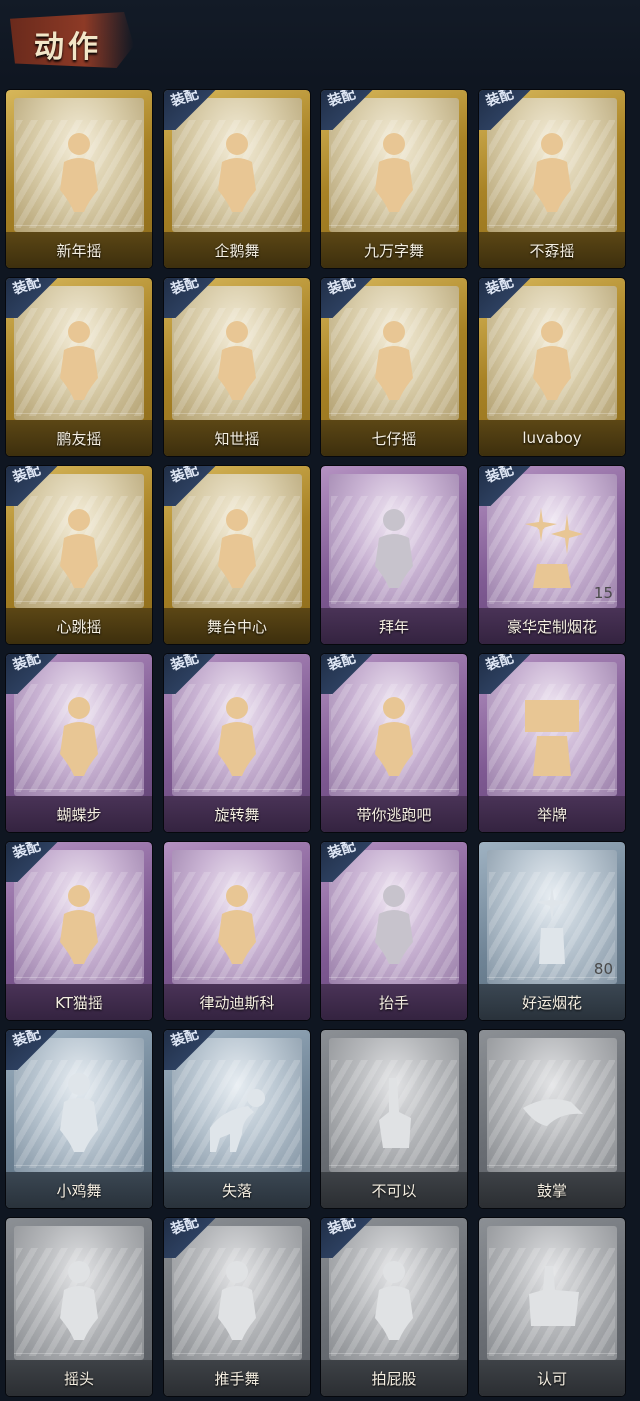 The height and width of the screenshot is (1401, 640). Describe the element at coordinates (79, 438) in the screenshot. I see `emote-name: 鹏友摇` at that location.